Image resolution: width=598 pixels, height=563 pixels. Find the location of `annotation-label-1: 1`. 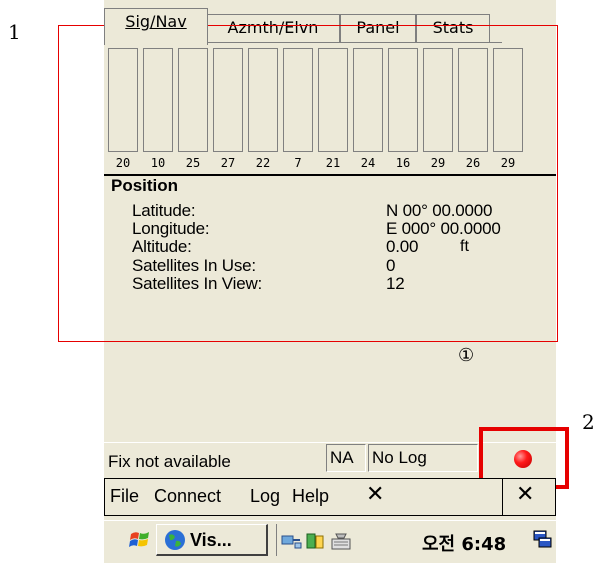

annotation-label-1: 1 is located at coordinates (14, 32).